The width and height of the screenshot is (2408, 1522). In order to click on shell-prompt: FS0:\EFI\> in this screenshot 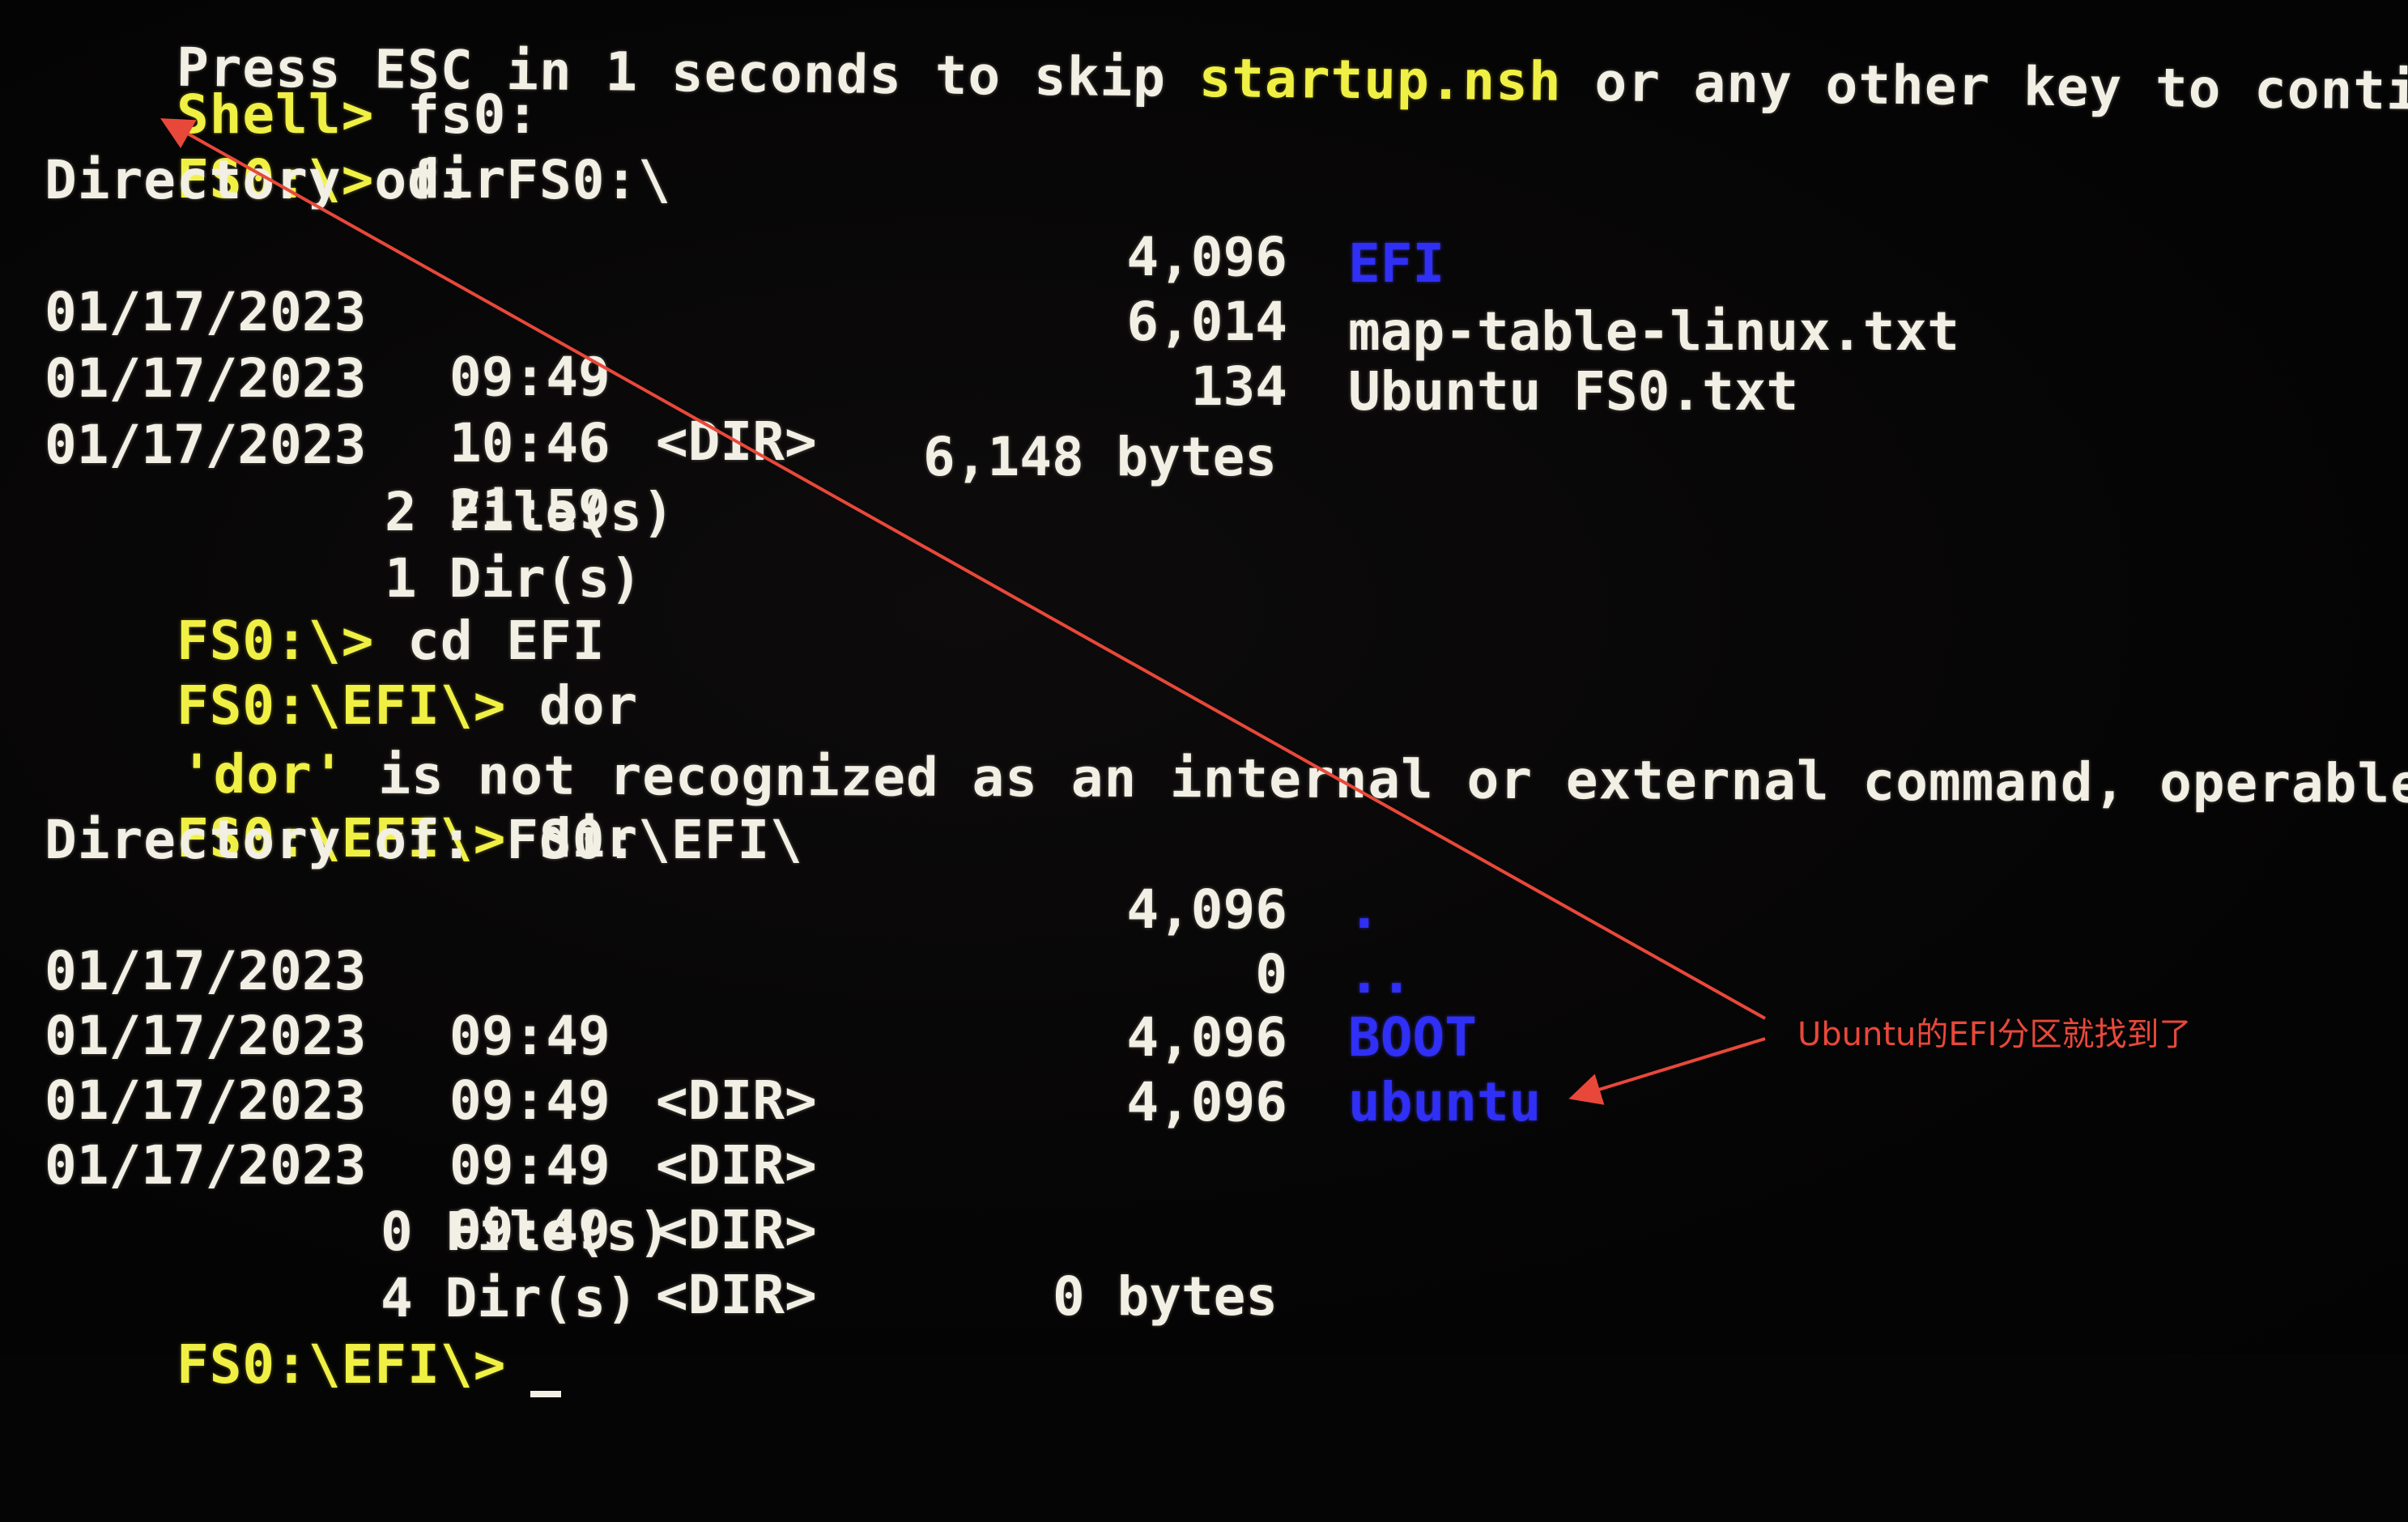, I will do `click(341, 1364)`.